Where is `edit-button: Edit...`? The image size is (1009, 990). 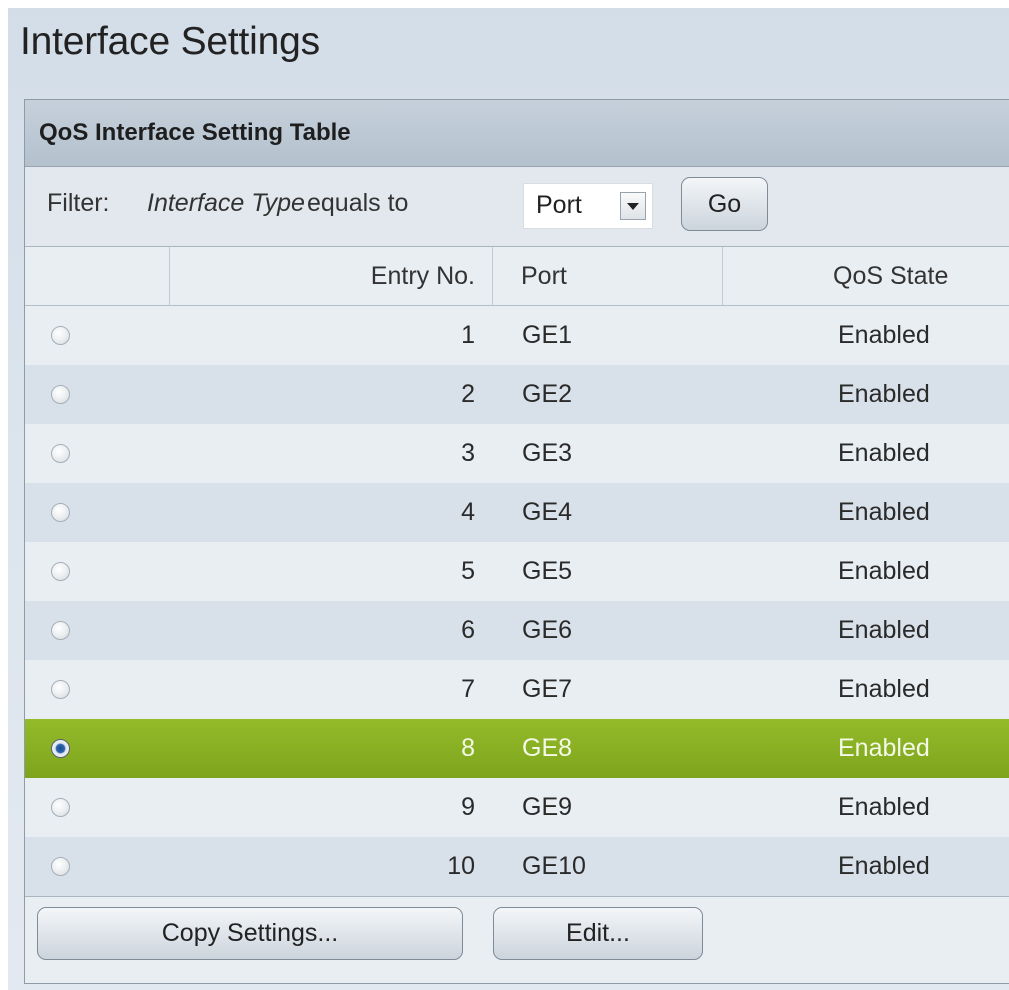 edit-button: Edit... is located at coordinates (598, 933).